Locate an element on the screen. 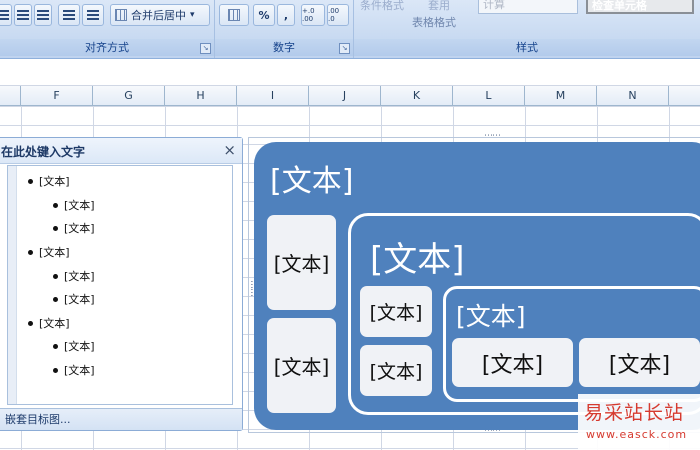  merge-center-label: 合并后居中 is located at coordinates (158, 15).